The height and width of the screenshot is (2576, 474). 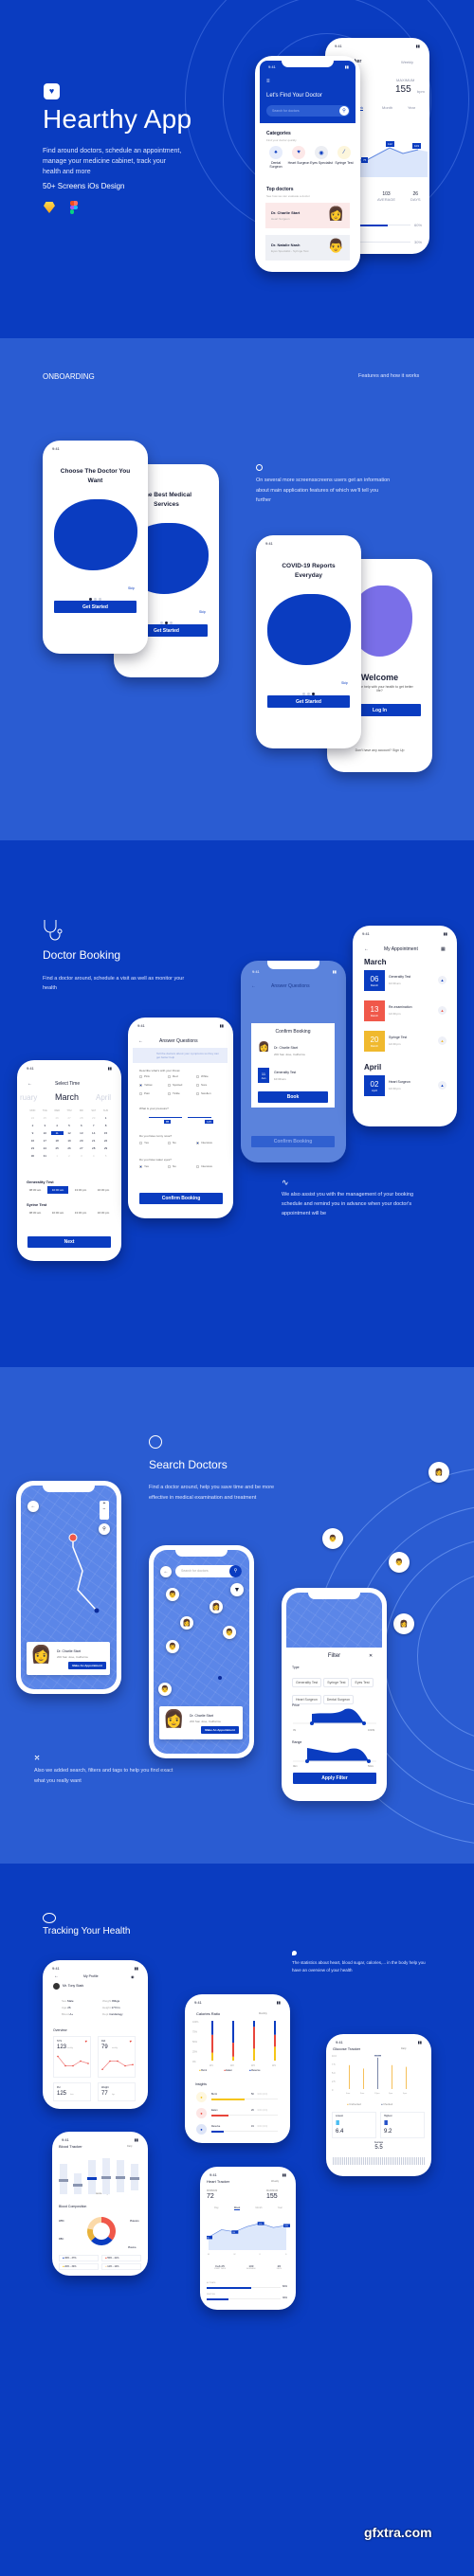 I want to click on calendar-day: 11, so click(x=57, y=1133).